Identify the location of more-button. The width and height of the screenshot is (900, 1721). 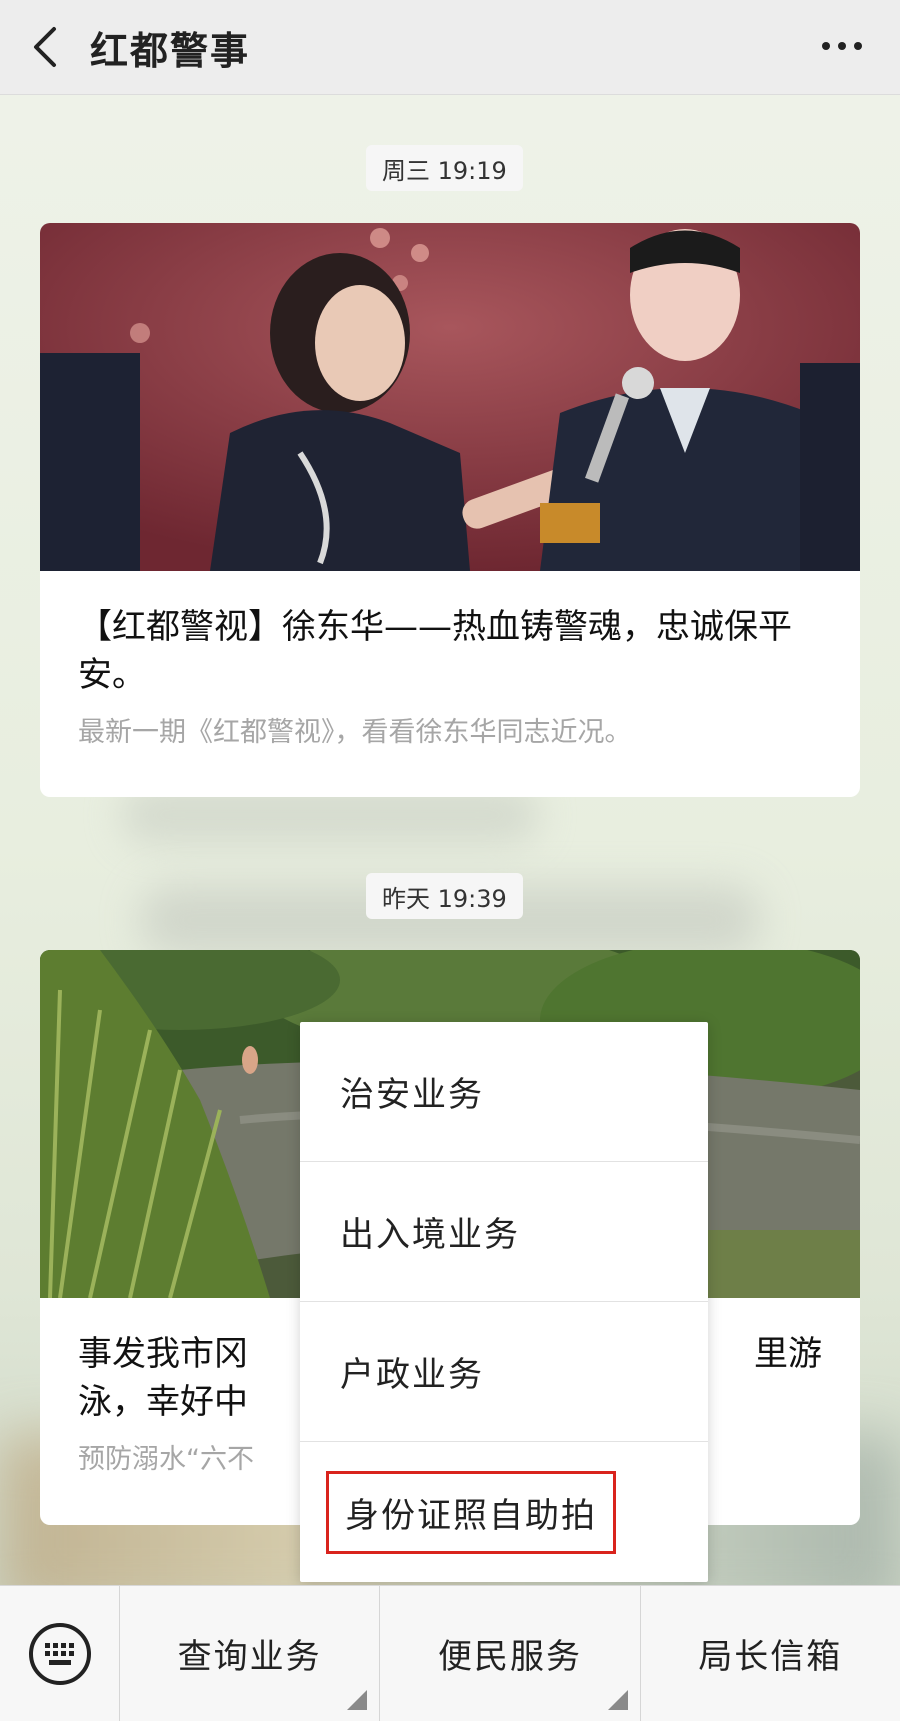
(842, 46).